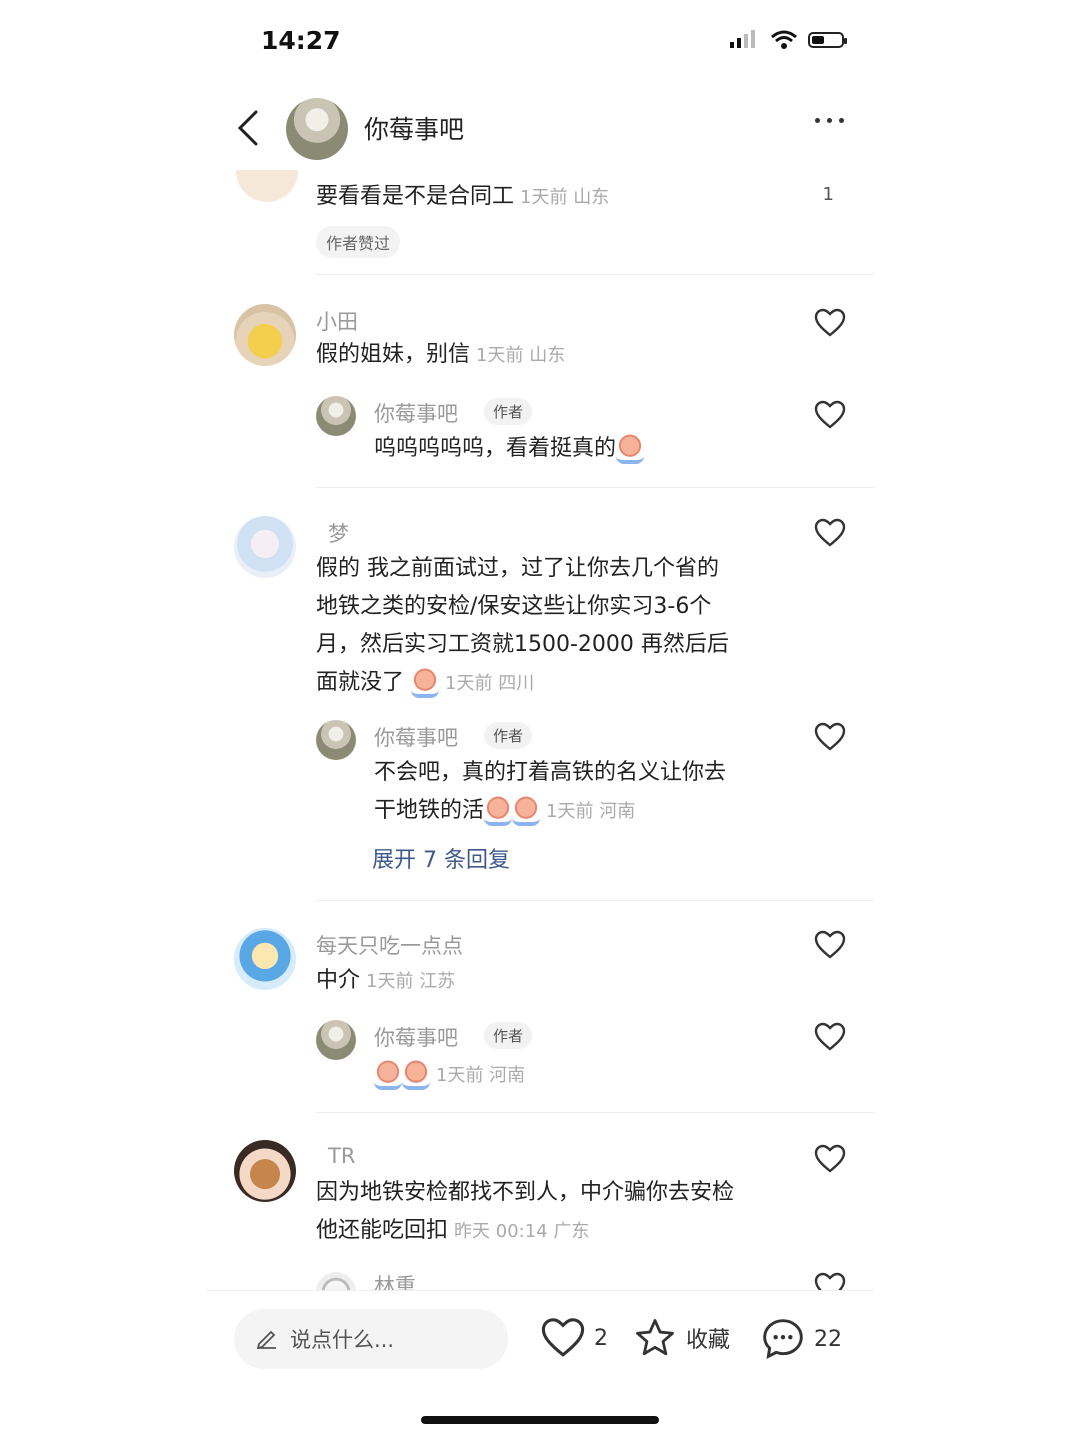 The height and width of the screenshot is (1440, 1080). What do you see at coordinates (360, 682) in the screenshot?
I see `comment-line: 面就没了` at bounding box center [360, 682].